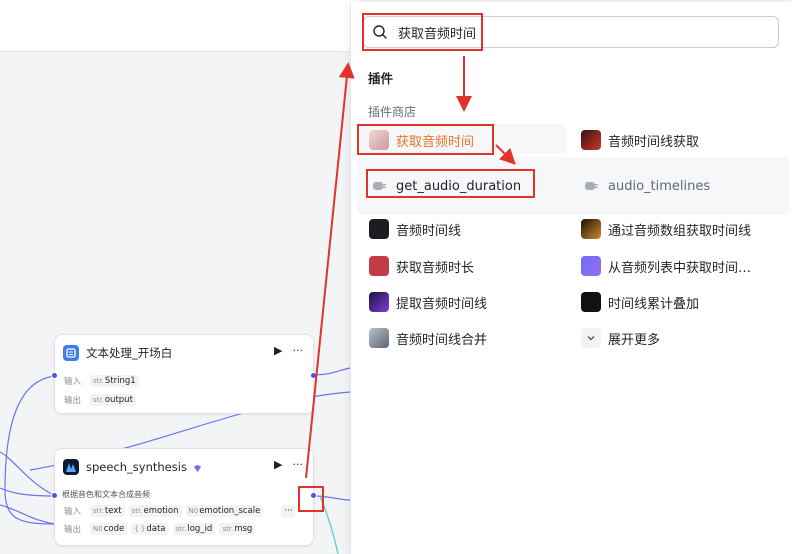 The width and height of the screenshot is (792, 554). I want to click on param-tag: str.log_id, so click(194, 529).